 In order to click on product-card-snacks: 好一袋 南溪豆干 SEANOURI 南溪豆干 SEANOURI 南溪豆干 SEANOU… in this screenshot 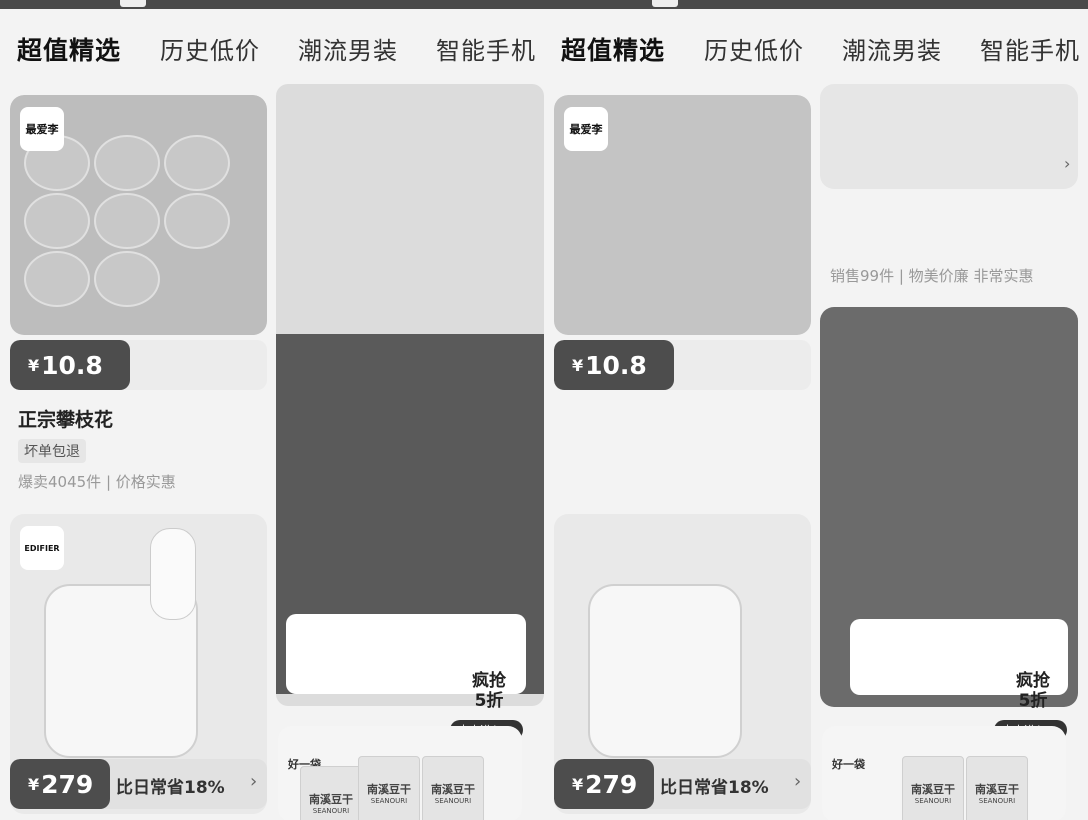, I will do `click(400, 773)`.